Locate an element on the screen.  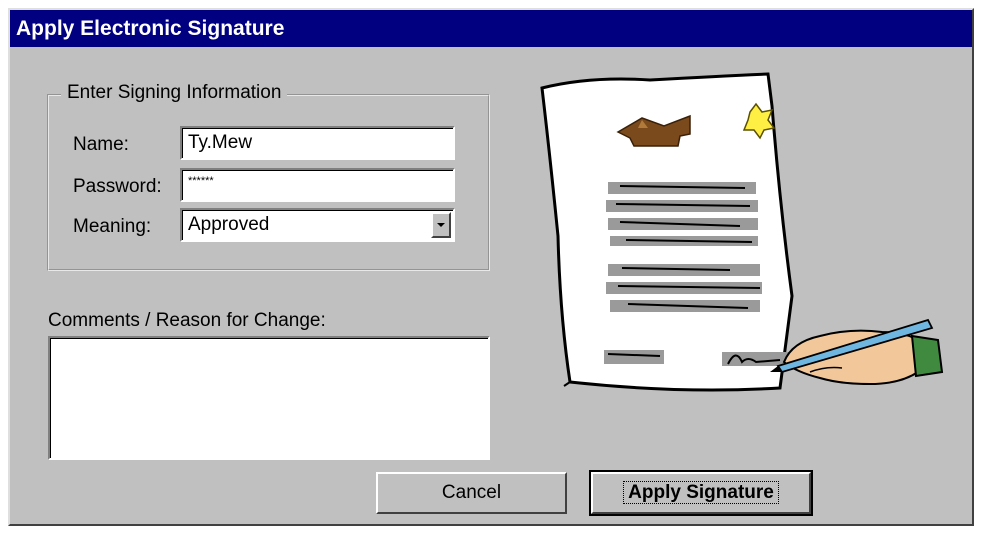
comments-textarea is located at coordinates (269, 398).